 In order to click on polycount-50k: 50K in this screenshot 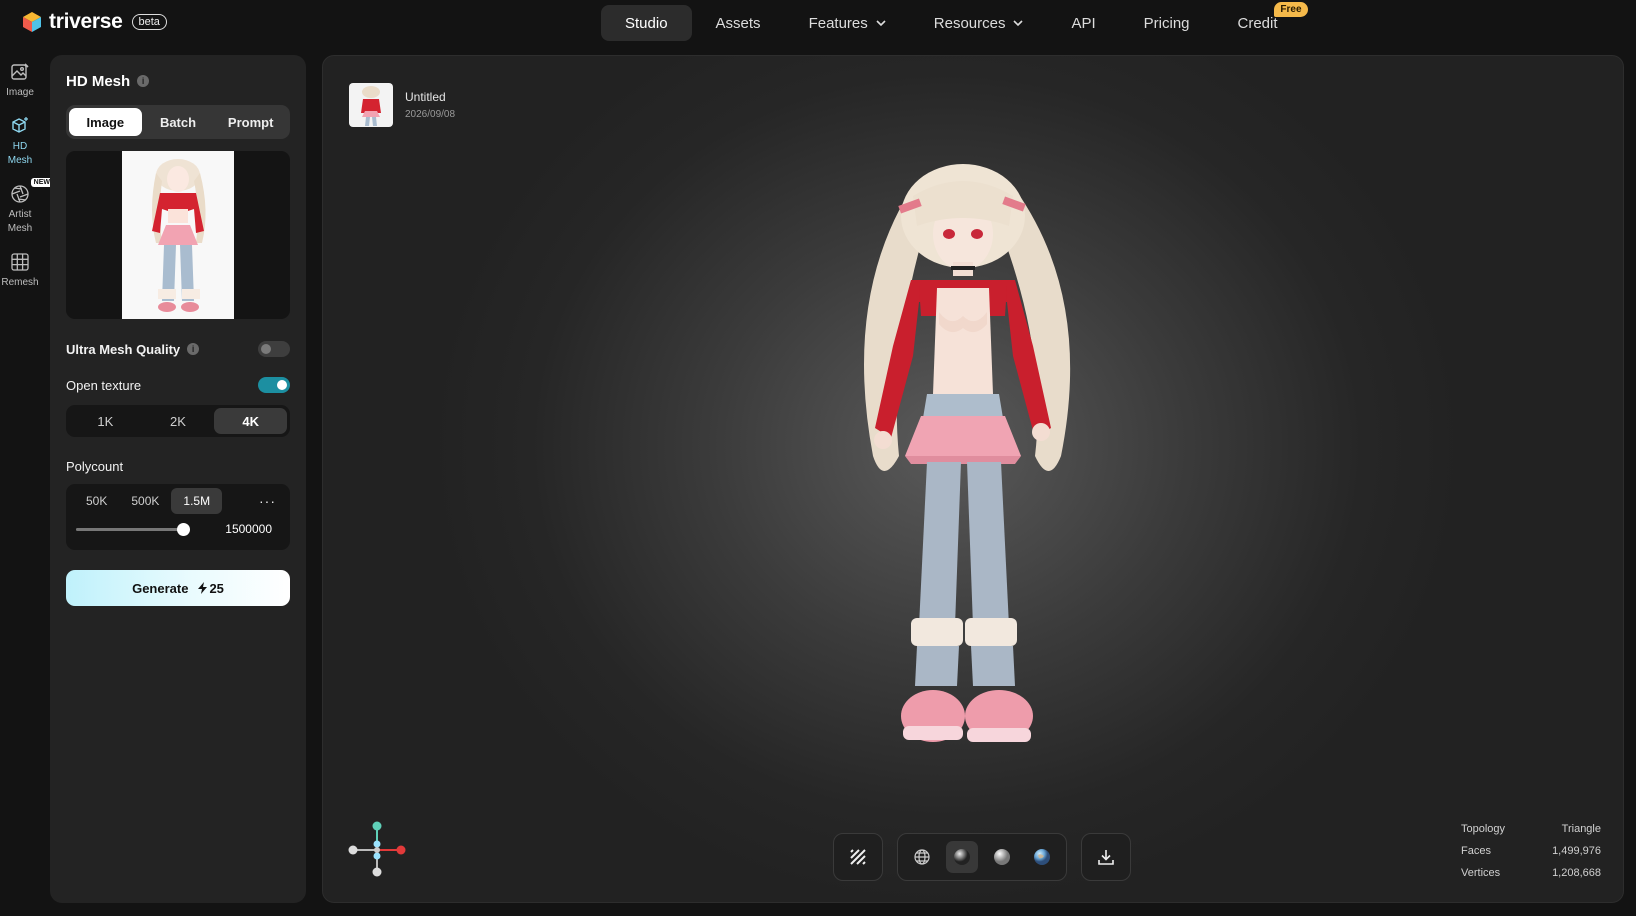, I will do `click(96, 501)`.